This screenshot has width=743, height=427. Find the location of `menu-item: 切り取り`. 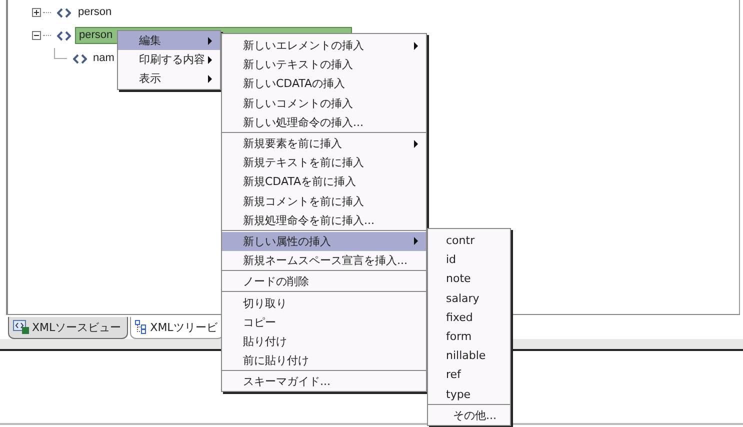

menu-item: 切り取り is located at coordinates (324, 303).